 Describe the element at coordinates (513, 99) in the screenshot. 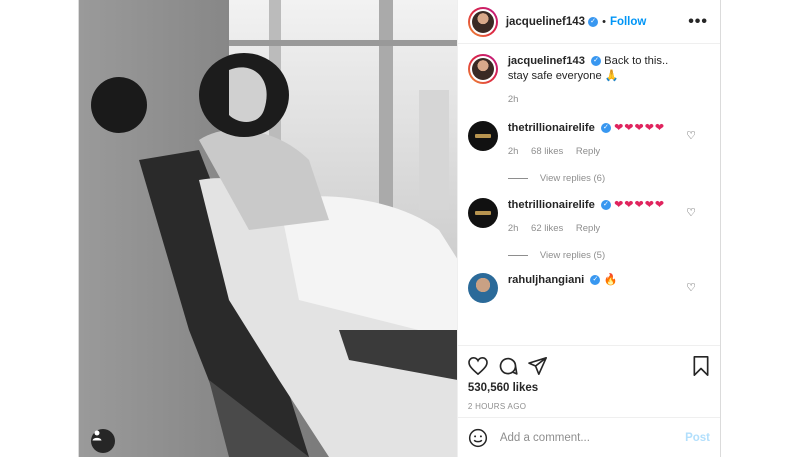

I see `caption-time: 2h` at that location.